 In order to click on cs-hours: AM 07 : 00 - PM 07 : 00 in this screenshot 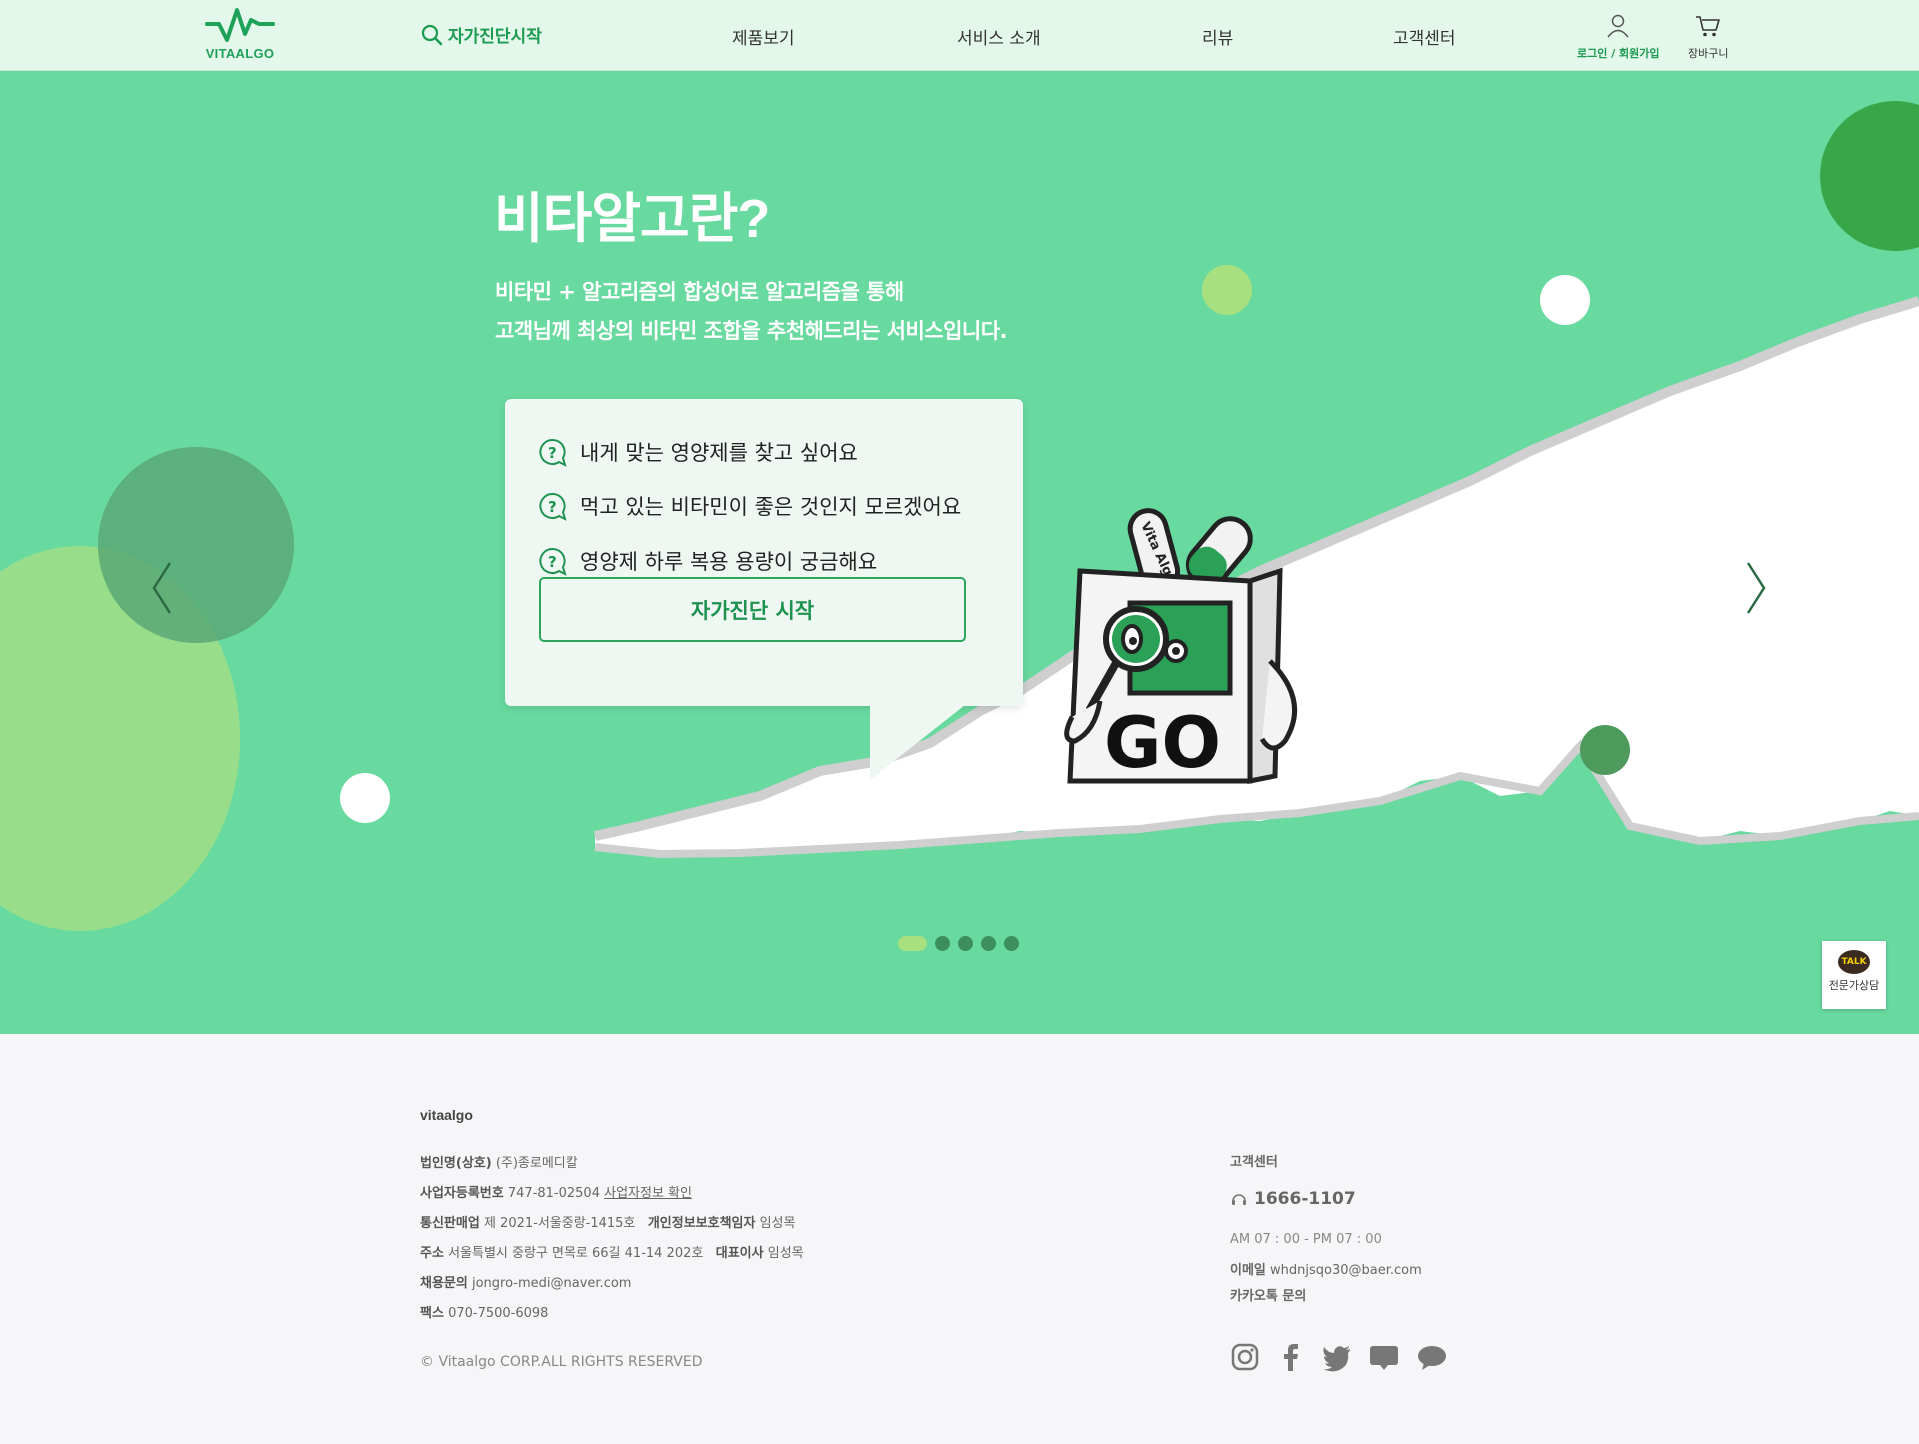, I will do `click(1306, 1239)`.